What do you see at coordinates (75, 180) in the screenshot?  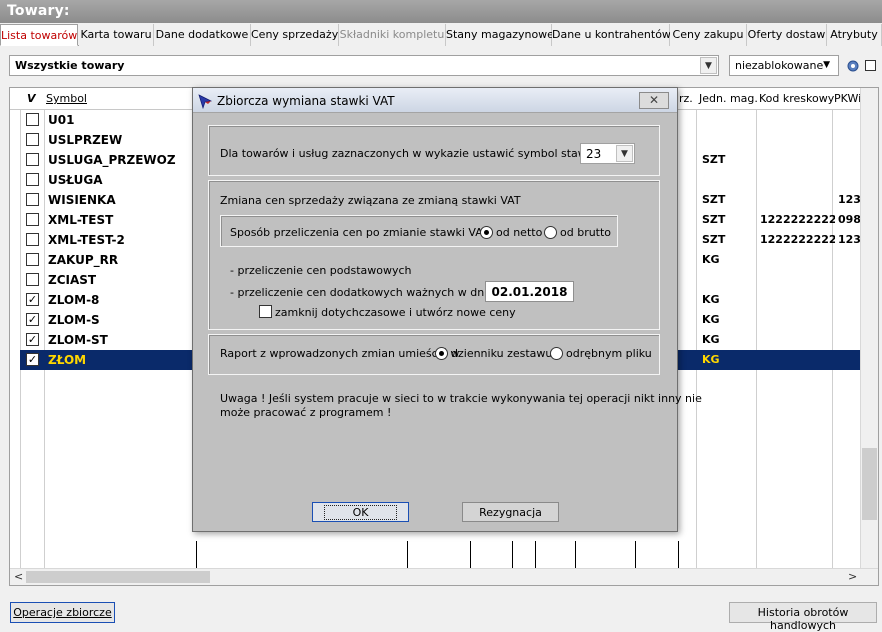 I see `row-symbol: USŁUGA` at bounding box center [75, 180].